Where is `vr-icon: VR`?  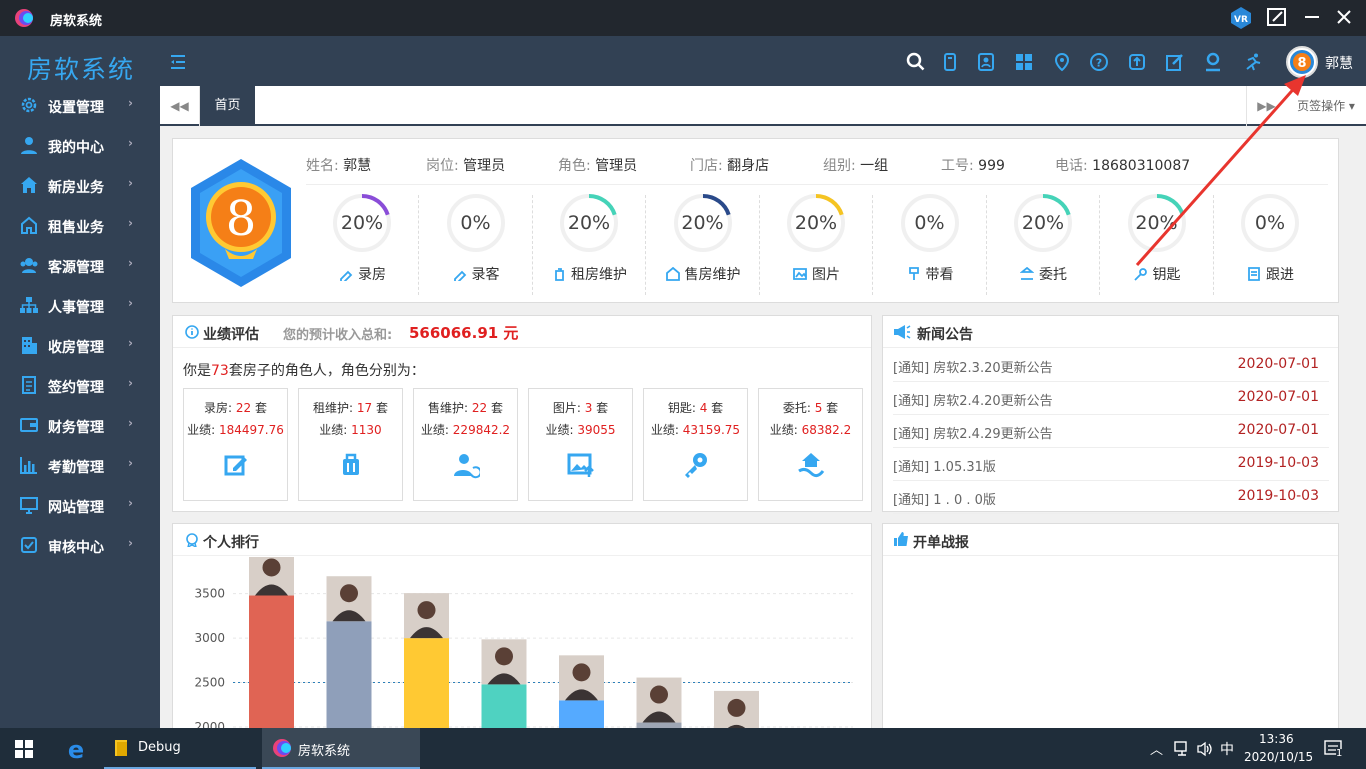 vr-icon: VR is located at coordinates (1241, 18).